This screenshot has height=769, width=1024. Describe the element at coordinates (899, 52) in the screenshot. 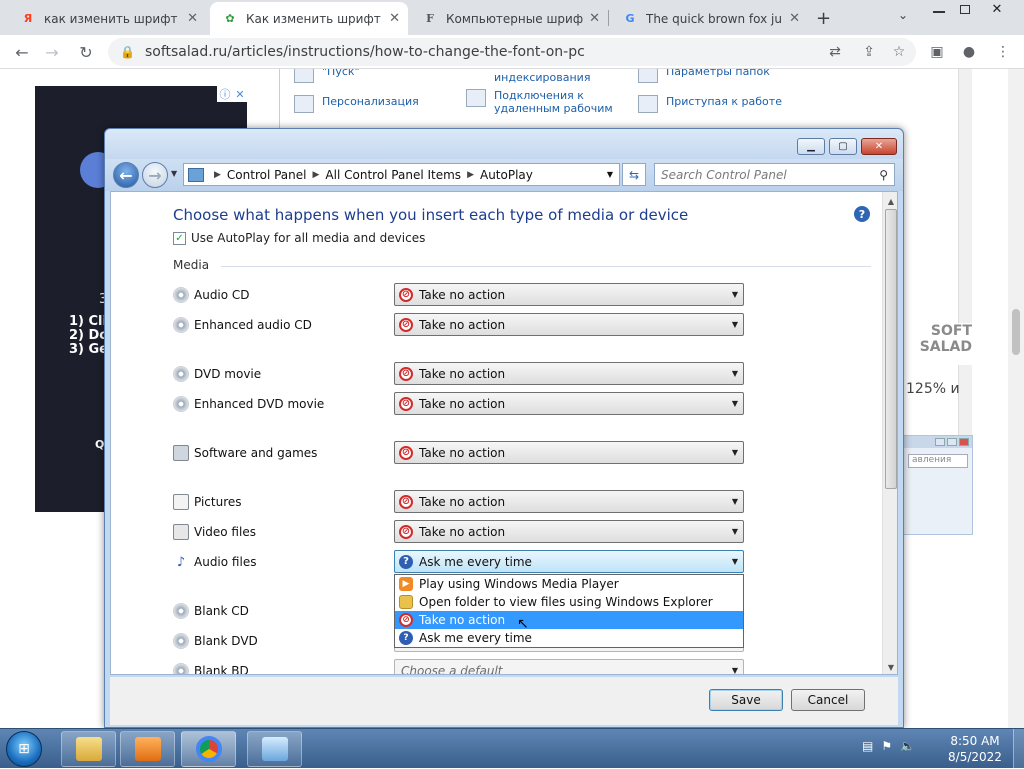

I see `bookmark-star-icon: ☆` at that location.